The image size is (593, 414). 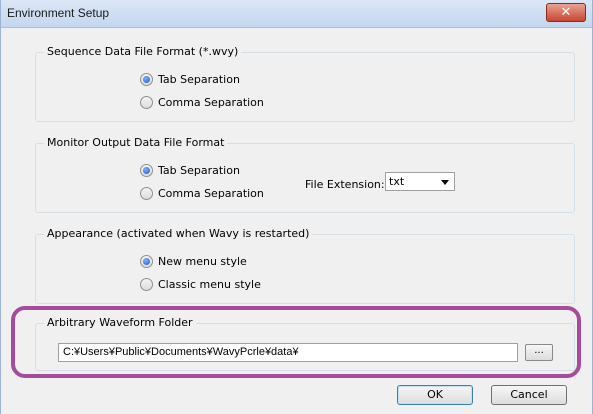 What do you see at coordinates (146, 193) in the screenshot?
I see `monitor-comma-radio` at bounding box center [146, 193].